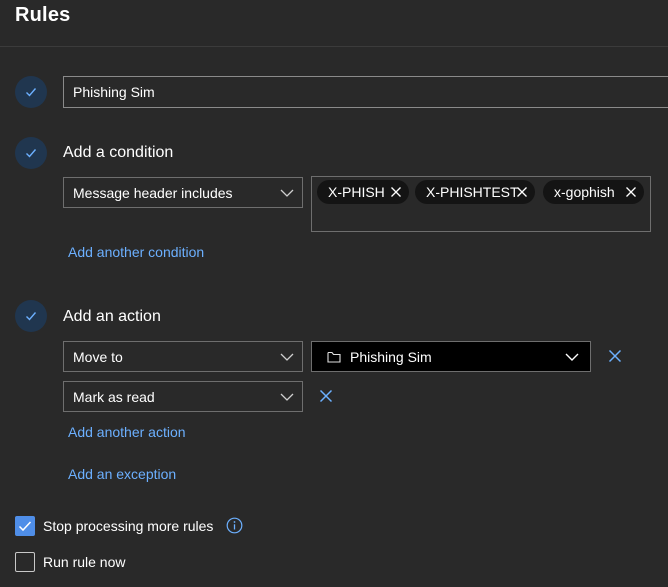 This screenshot has height=587, width=668. I want to click on step-complete-indicator-condition, so click(31, 153).